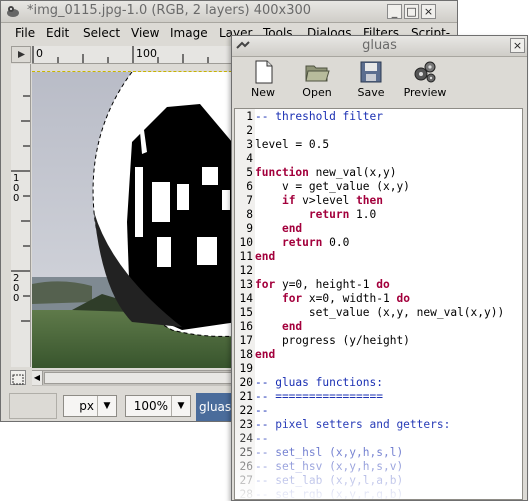 Image resolution: width=529 pixels, height=501 pixels. What do you see at coordinates (20, 208) in the screenshot?
I see `vruler-ticks` at bounding box center [20, 208].